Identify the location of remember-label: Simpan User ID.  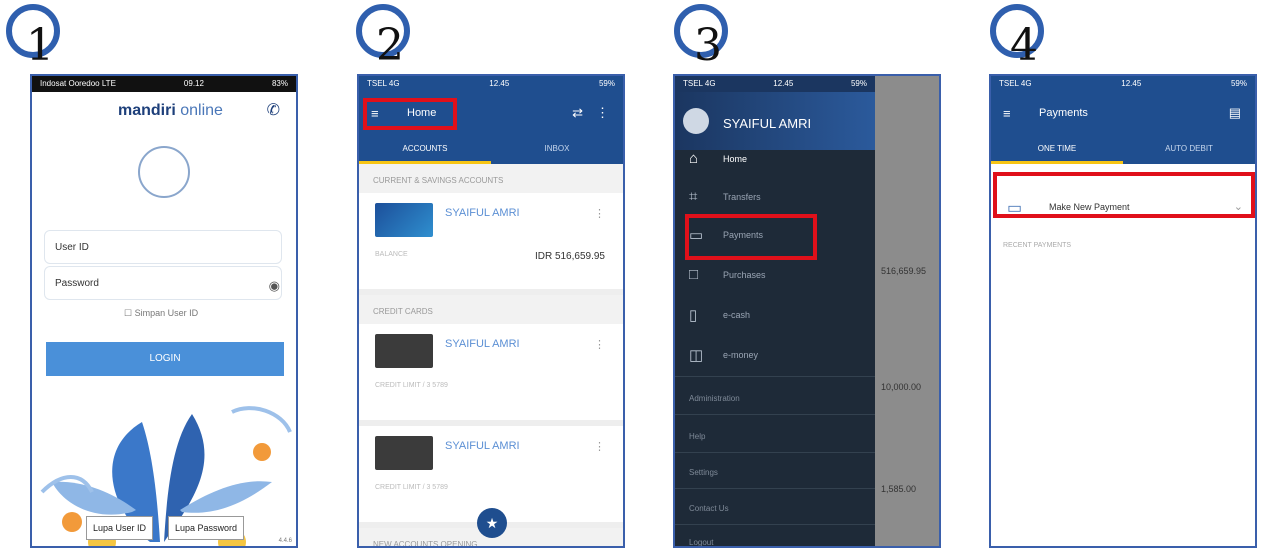
(166, 313).